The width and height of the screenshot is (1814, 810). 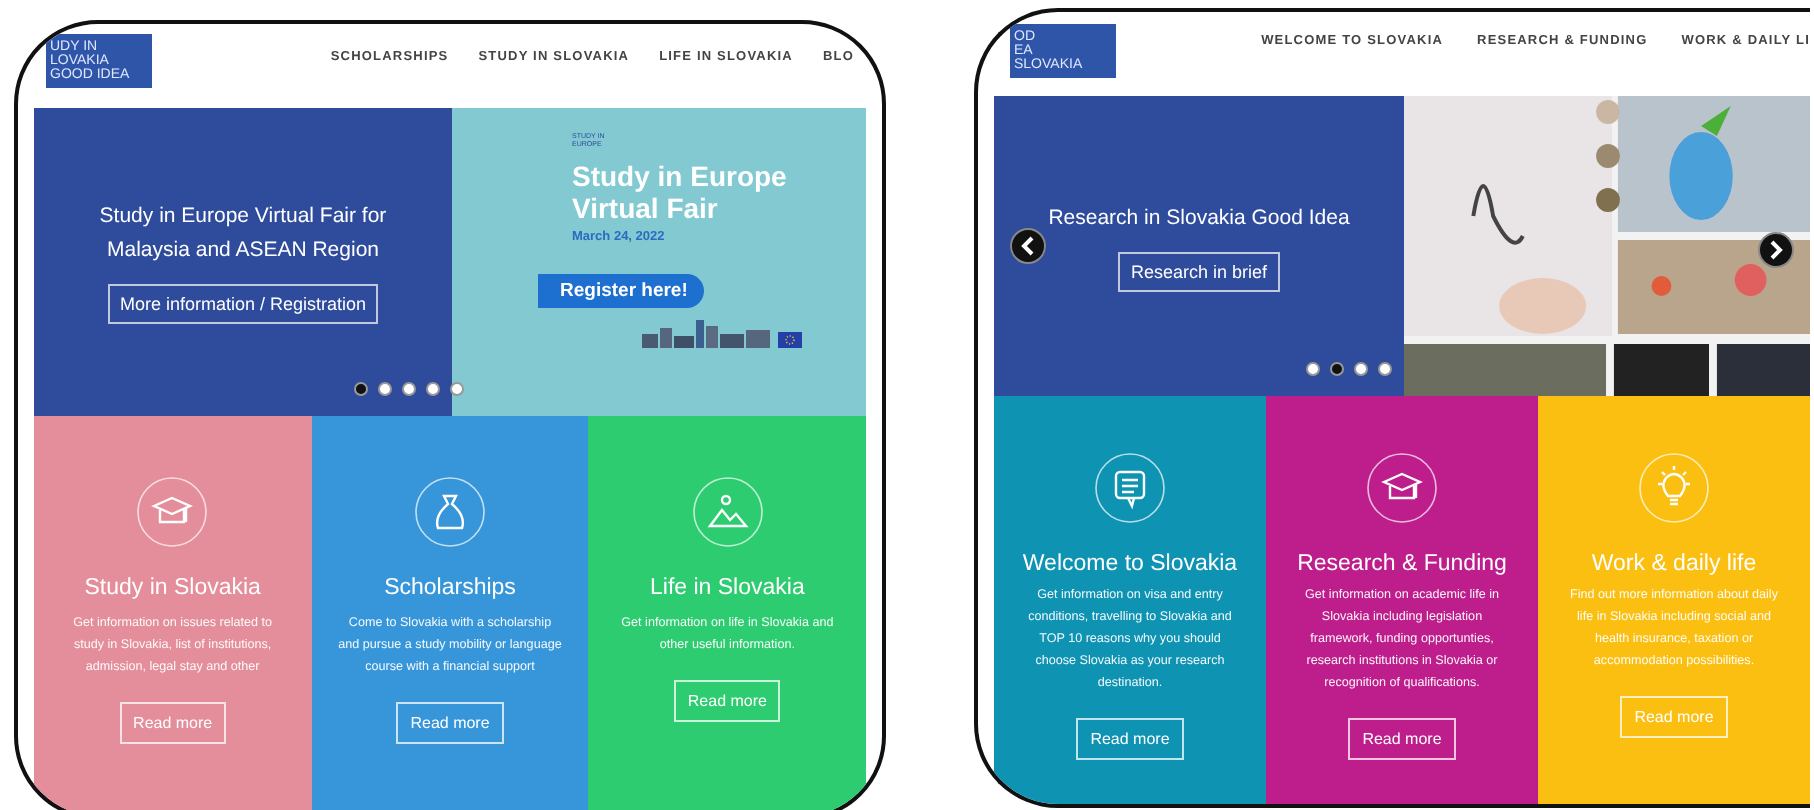 What do you see at coordinates (450, 588) in the screenshot?
I see `card-title: Scholarships` at bounding box center [450, 588].